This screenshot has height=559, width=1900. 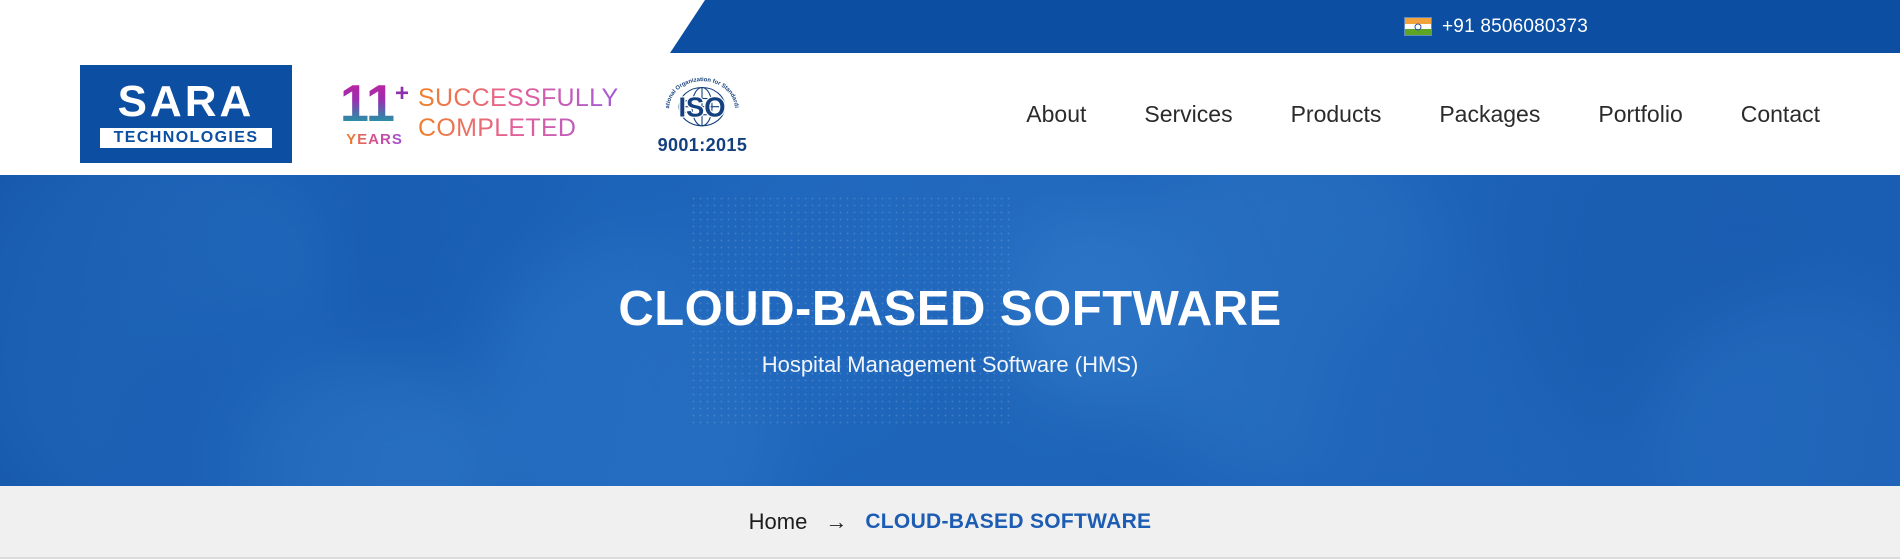 I want to click on svg-text: ISO, so click(x=702, y=107).